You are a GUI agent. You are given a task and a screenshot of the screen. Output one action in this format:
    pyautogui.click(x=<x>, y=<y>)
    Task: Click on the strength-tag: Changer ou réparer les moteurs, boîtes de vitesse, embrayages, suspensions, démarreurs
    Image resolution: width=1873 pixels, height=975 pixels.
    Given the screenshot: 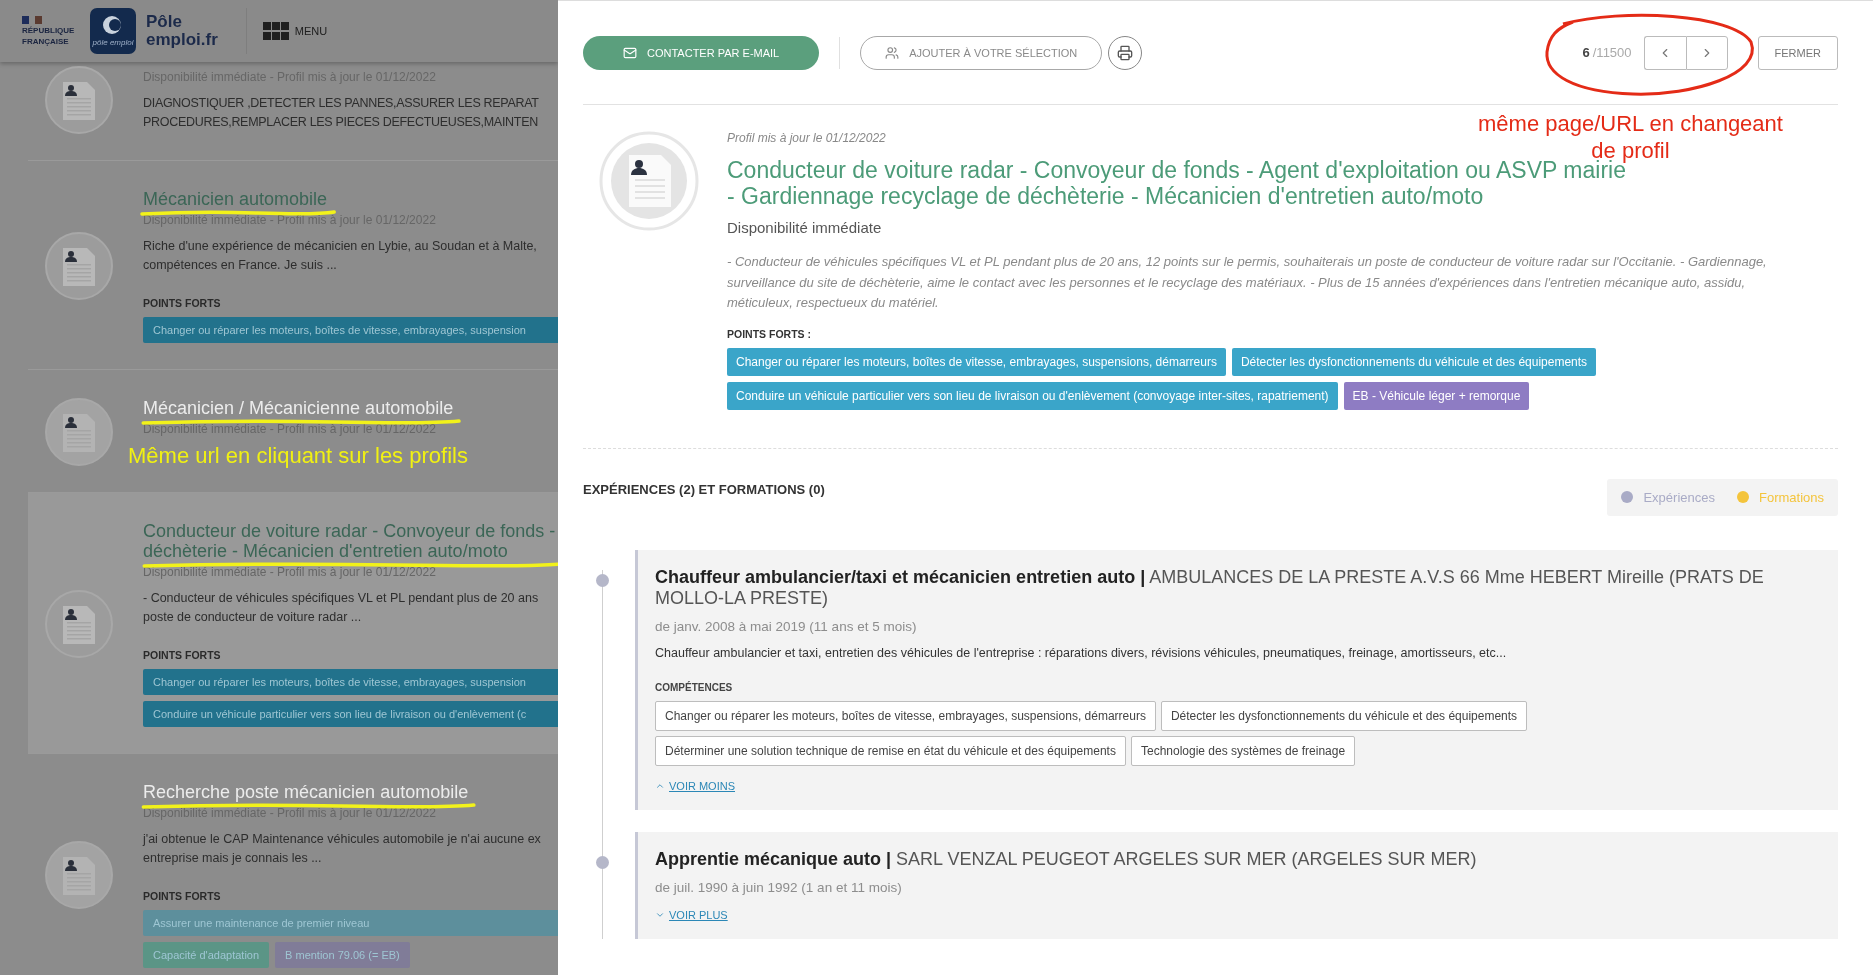 What is the action you would take?
    pyautogui.click(x=976, y=361)
    